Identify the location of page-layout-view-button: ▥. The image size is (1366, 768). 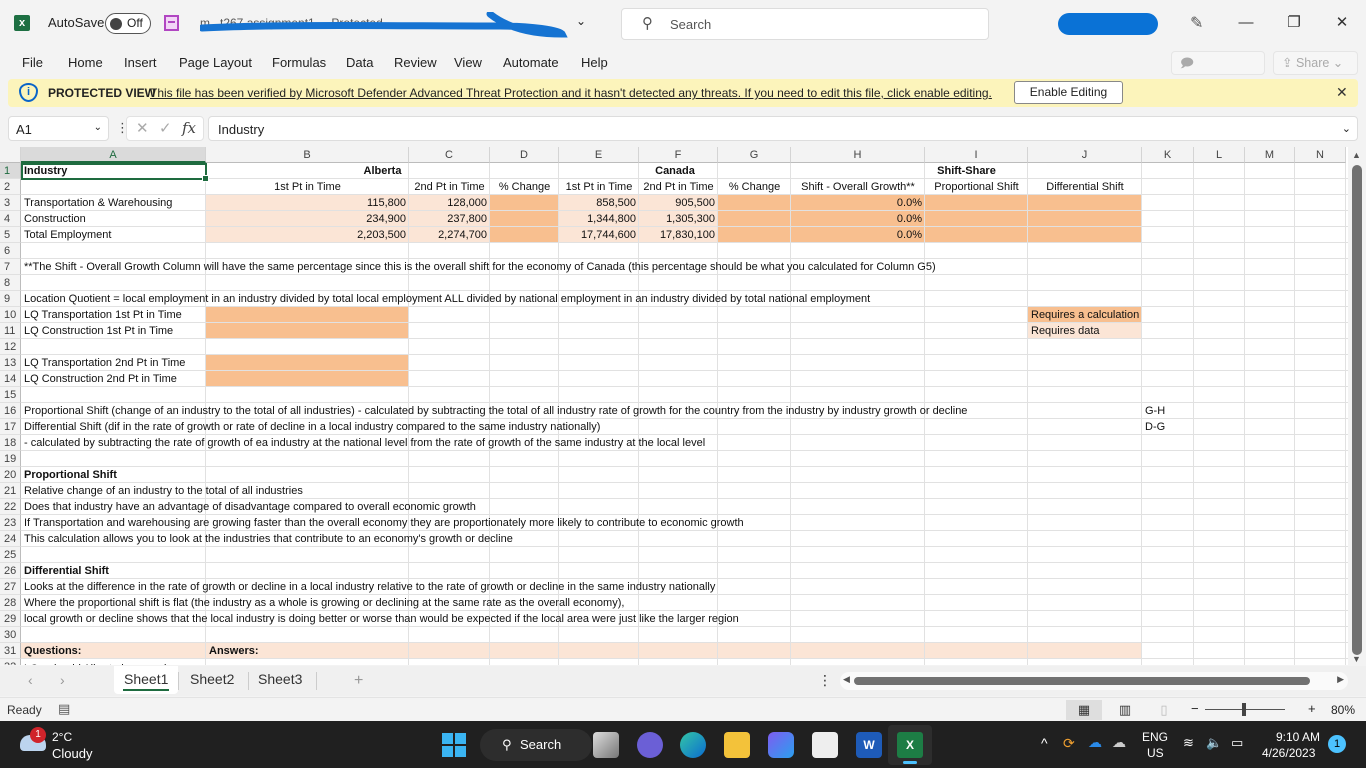
(1125, 710).